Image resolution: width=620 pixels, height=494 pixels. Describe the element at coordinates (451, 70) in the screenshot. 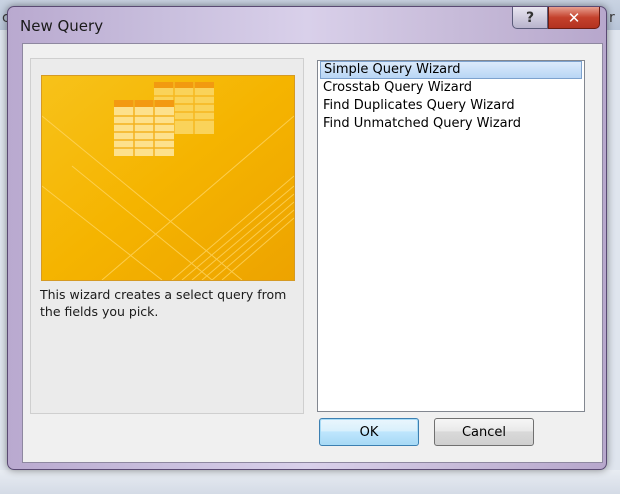

I see `list-item-simple-query-wizard: Simple Query Wizard` at that location.